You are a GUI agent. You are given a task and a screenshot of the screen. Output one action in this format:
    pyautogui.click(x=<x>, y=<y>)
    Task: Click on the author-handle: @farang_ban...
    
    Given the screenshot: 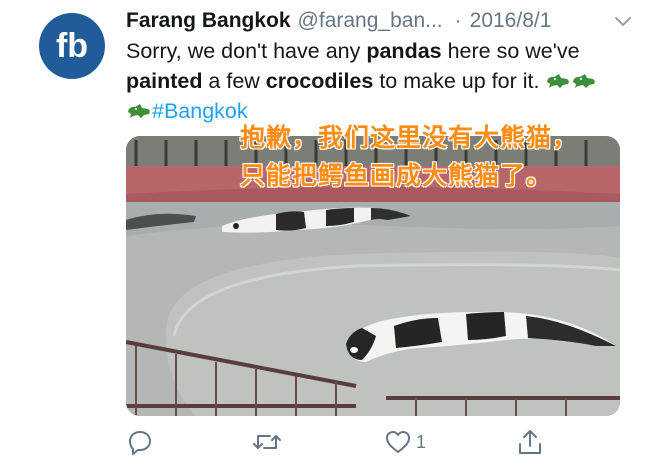 What is the action you would take?
    pyautogui.click(x=370, y=21)
    